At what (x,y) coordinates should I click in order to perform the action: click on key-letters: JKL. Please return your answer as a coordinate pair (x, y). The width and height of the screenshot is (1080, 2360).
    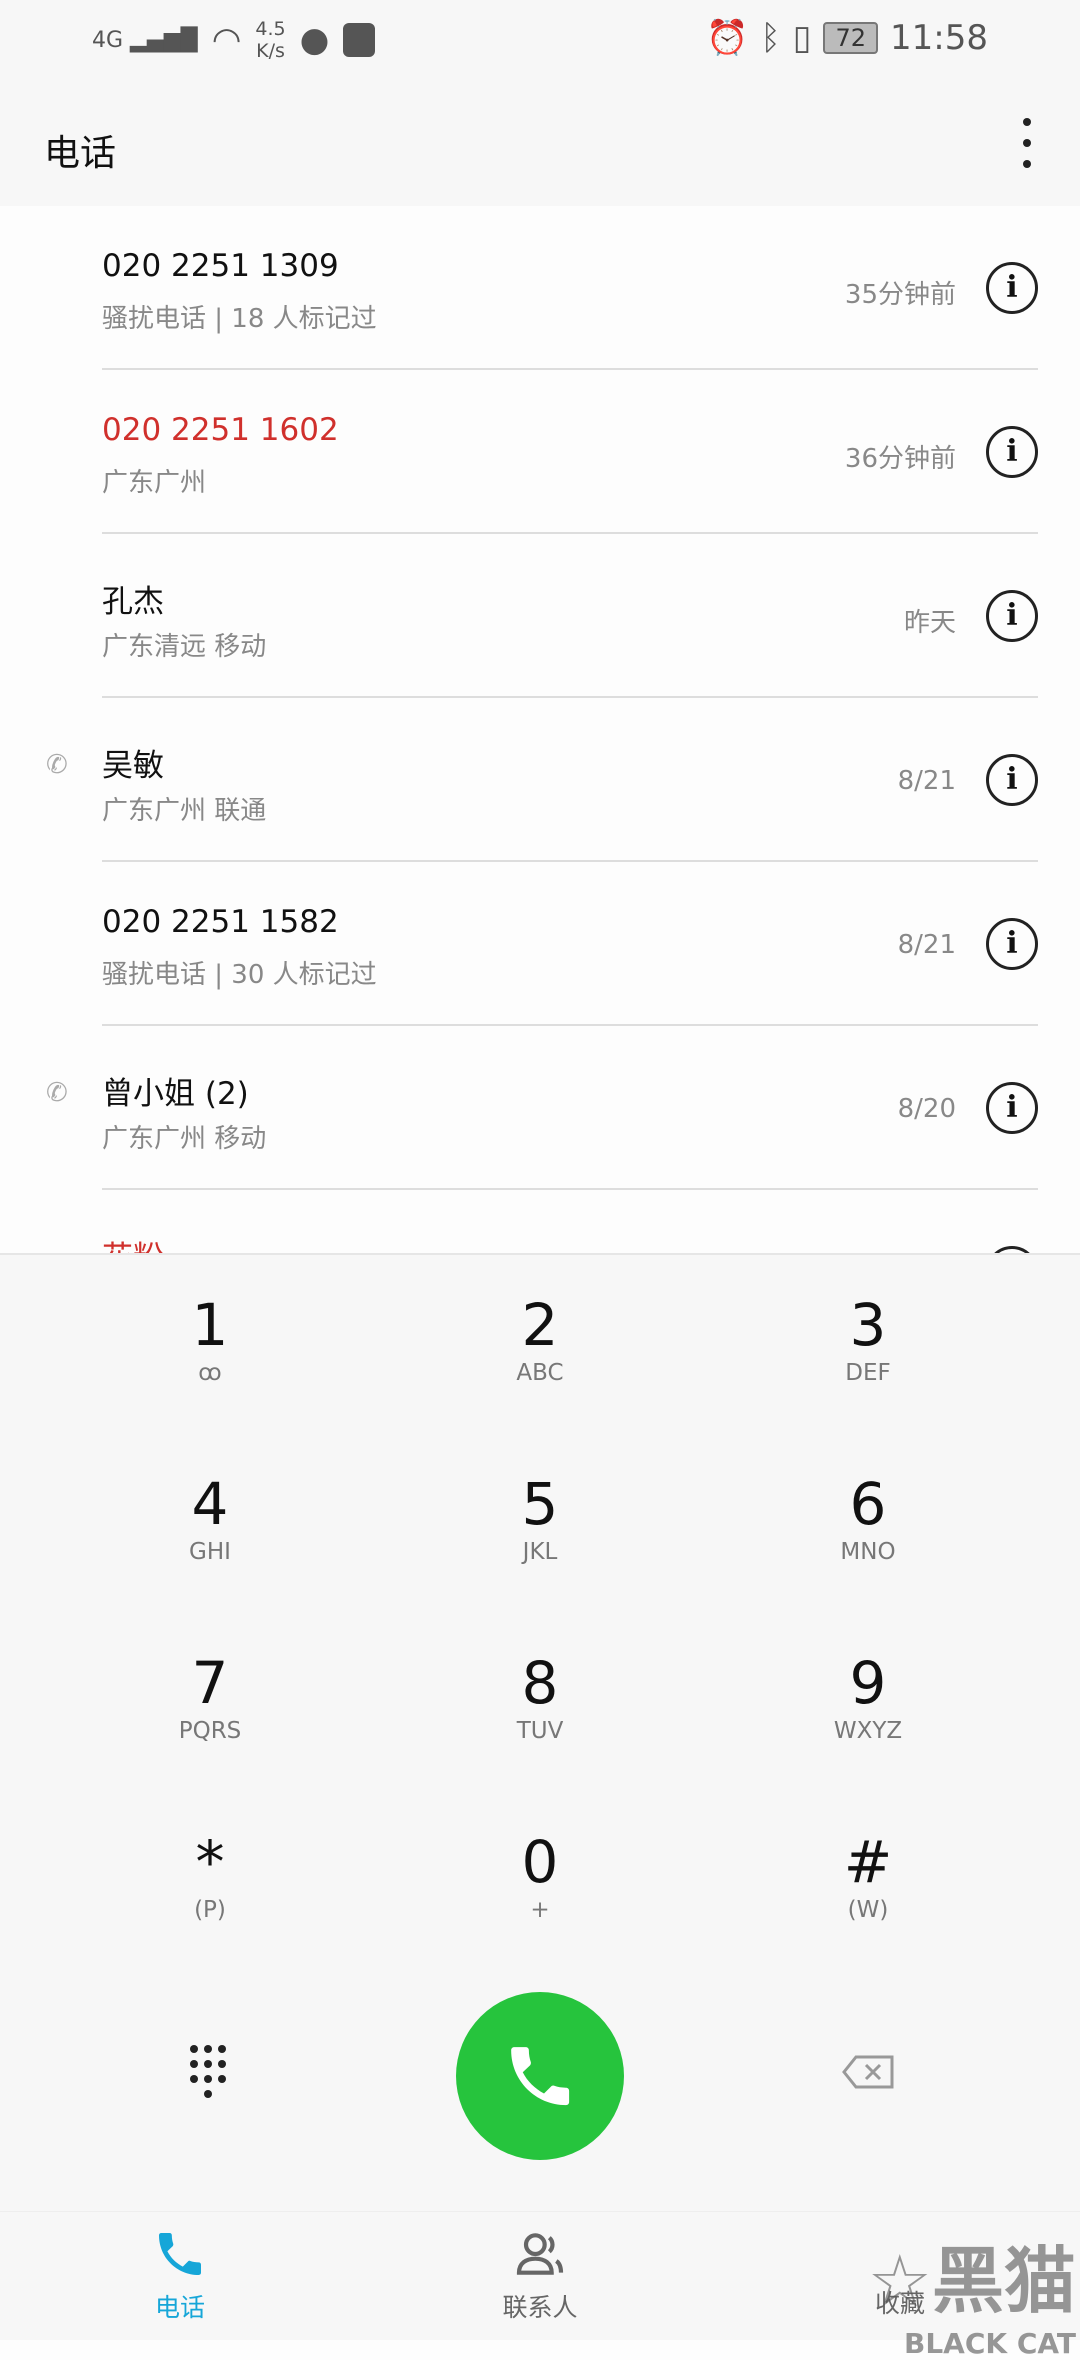
    Looking at the image, I should click on (540, 1552).